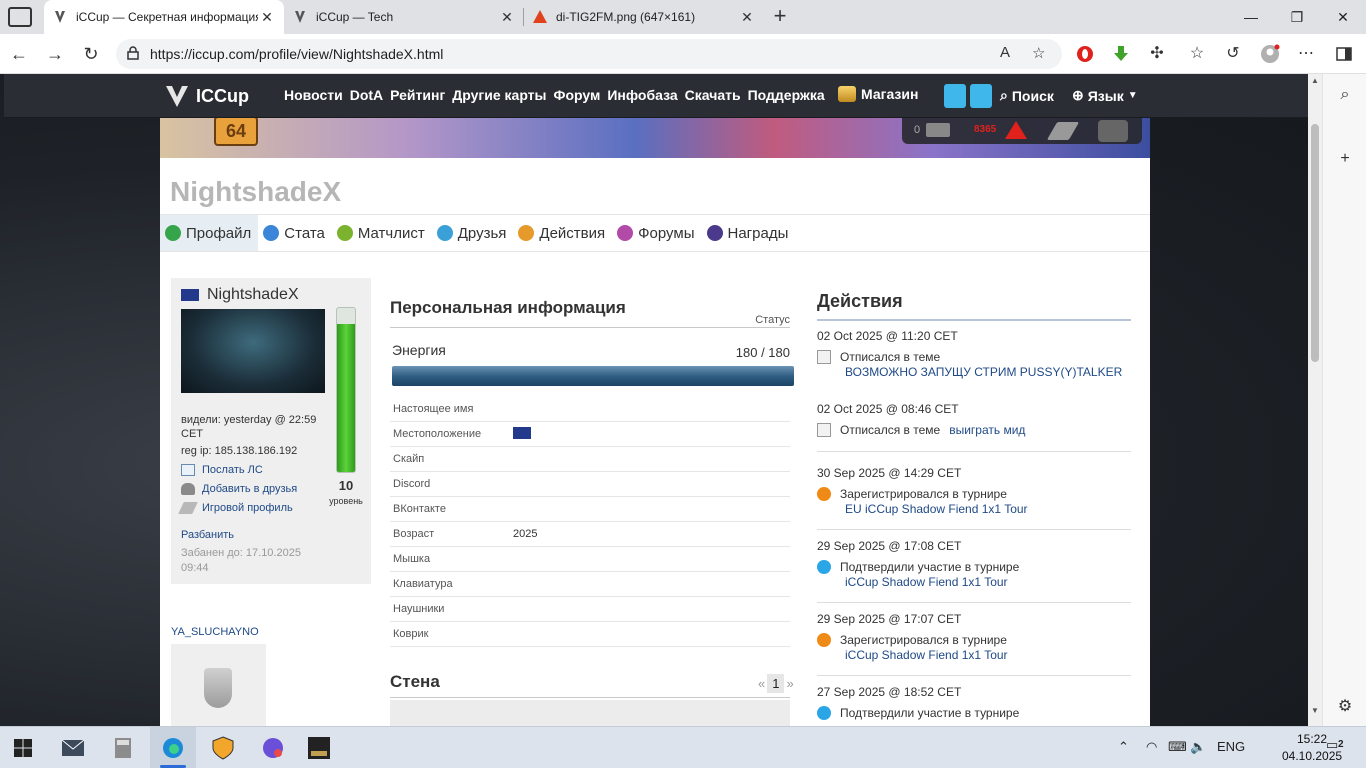 The height and width of the screenshot is (768, 1366). Describe the element at coordinates (1198, 747) in the screenshot. I see `volume-icon: 🔈` at that location.